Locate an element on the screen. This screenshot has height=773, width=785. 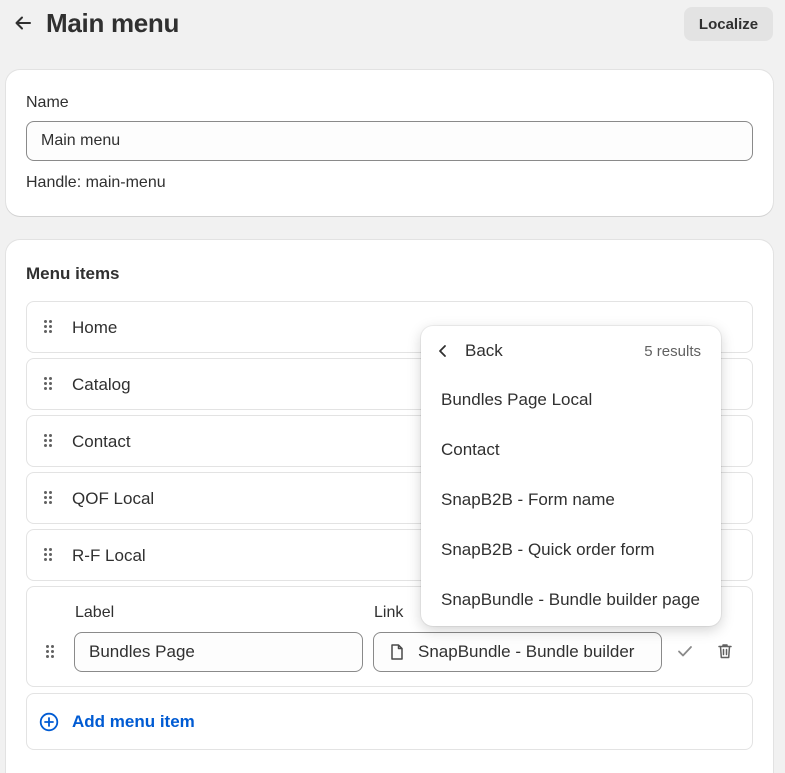
trash-icon is located at coordinates (725, 651).